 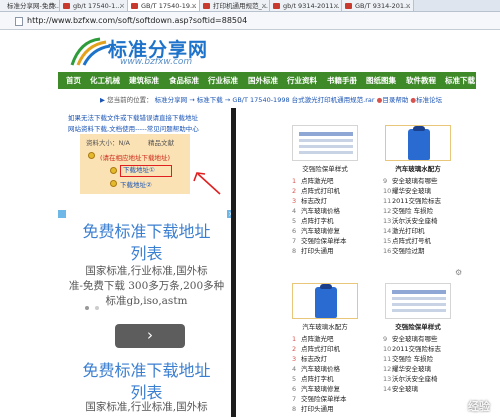 I want to click on download-notice: 如果无法下载文件或下载错误请直接下载地址, so click(x=133, y=117).